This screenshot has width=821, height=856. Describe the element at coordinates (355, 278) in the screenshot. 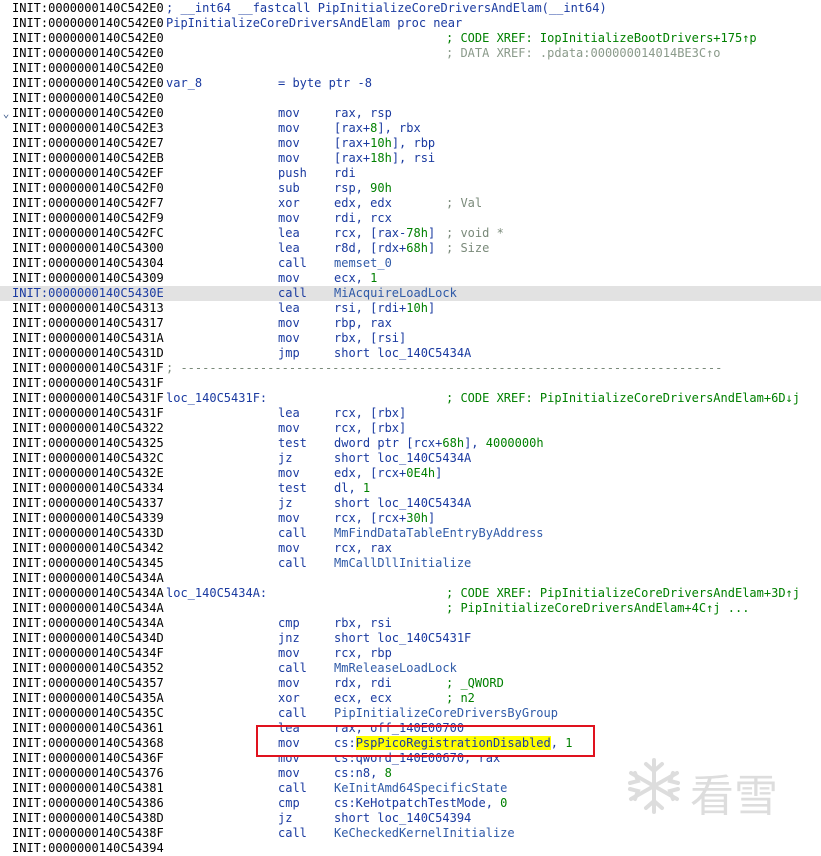

I see `operands: ecx, 1` at that location.